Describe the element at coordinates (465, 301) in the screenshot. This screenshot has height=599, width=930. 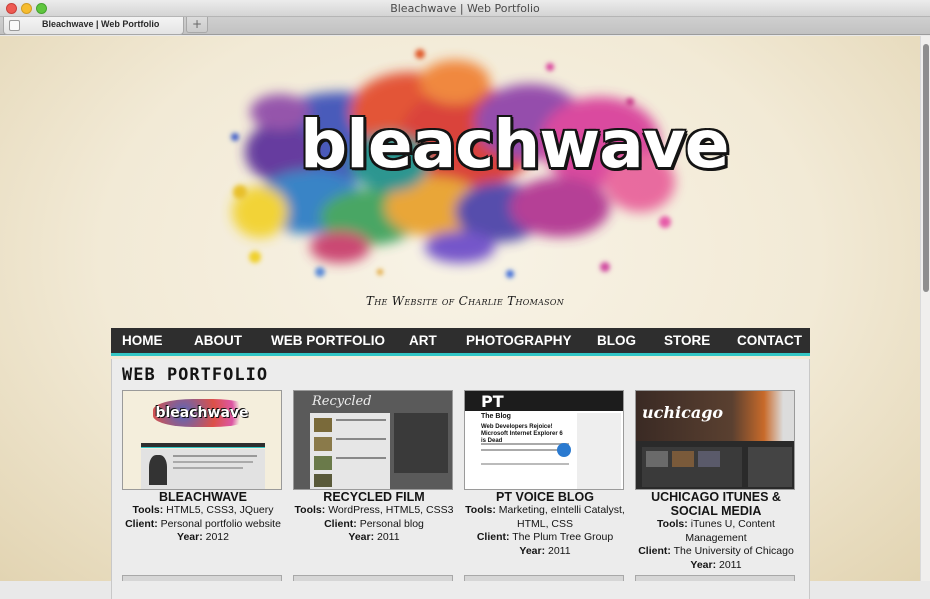
I see `site-tagline: The Website of Charlie Thomason` at that location.